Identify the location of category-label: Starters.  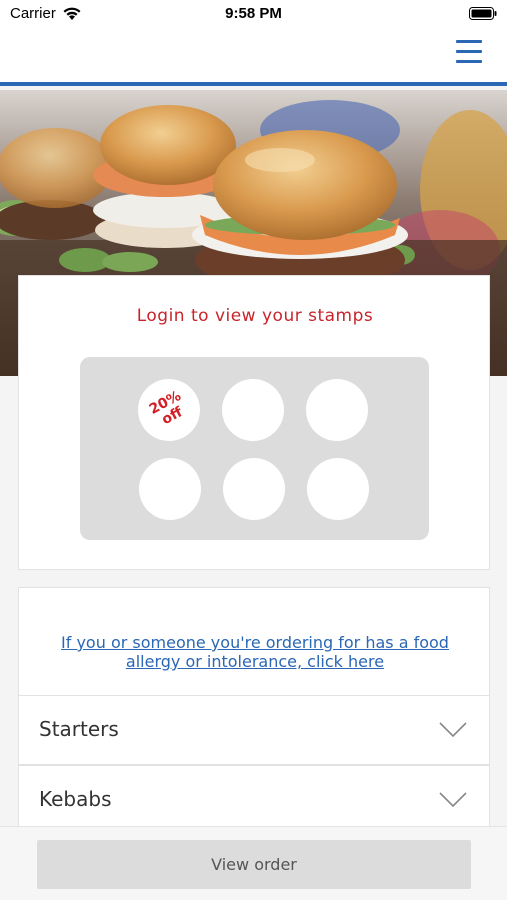
(79, 729).